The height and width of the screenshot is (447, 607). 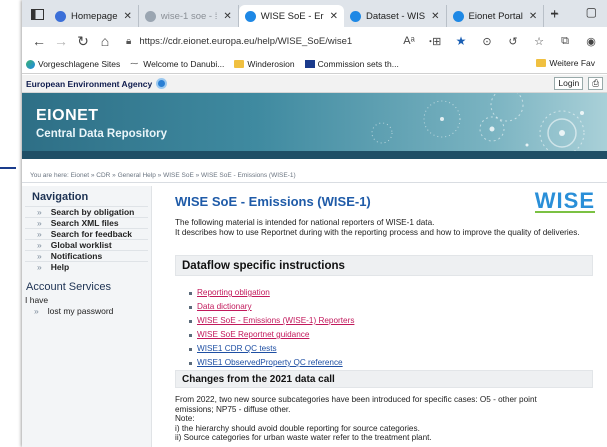 What do you see at coordinates (68, 287) in the screenshot?
I see `account-services-heading: Account Services` at bounding box center [68, 287].